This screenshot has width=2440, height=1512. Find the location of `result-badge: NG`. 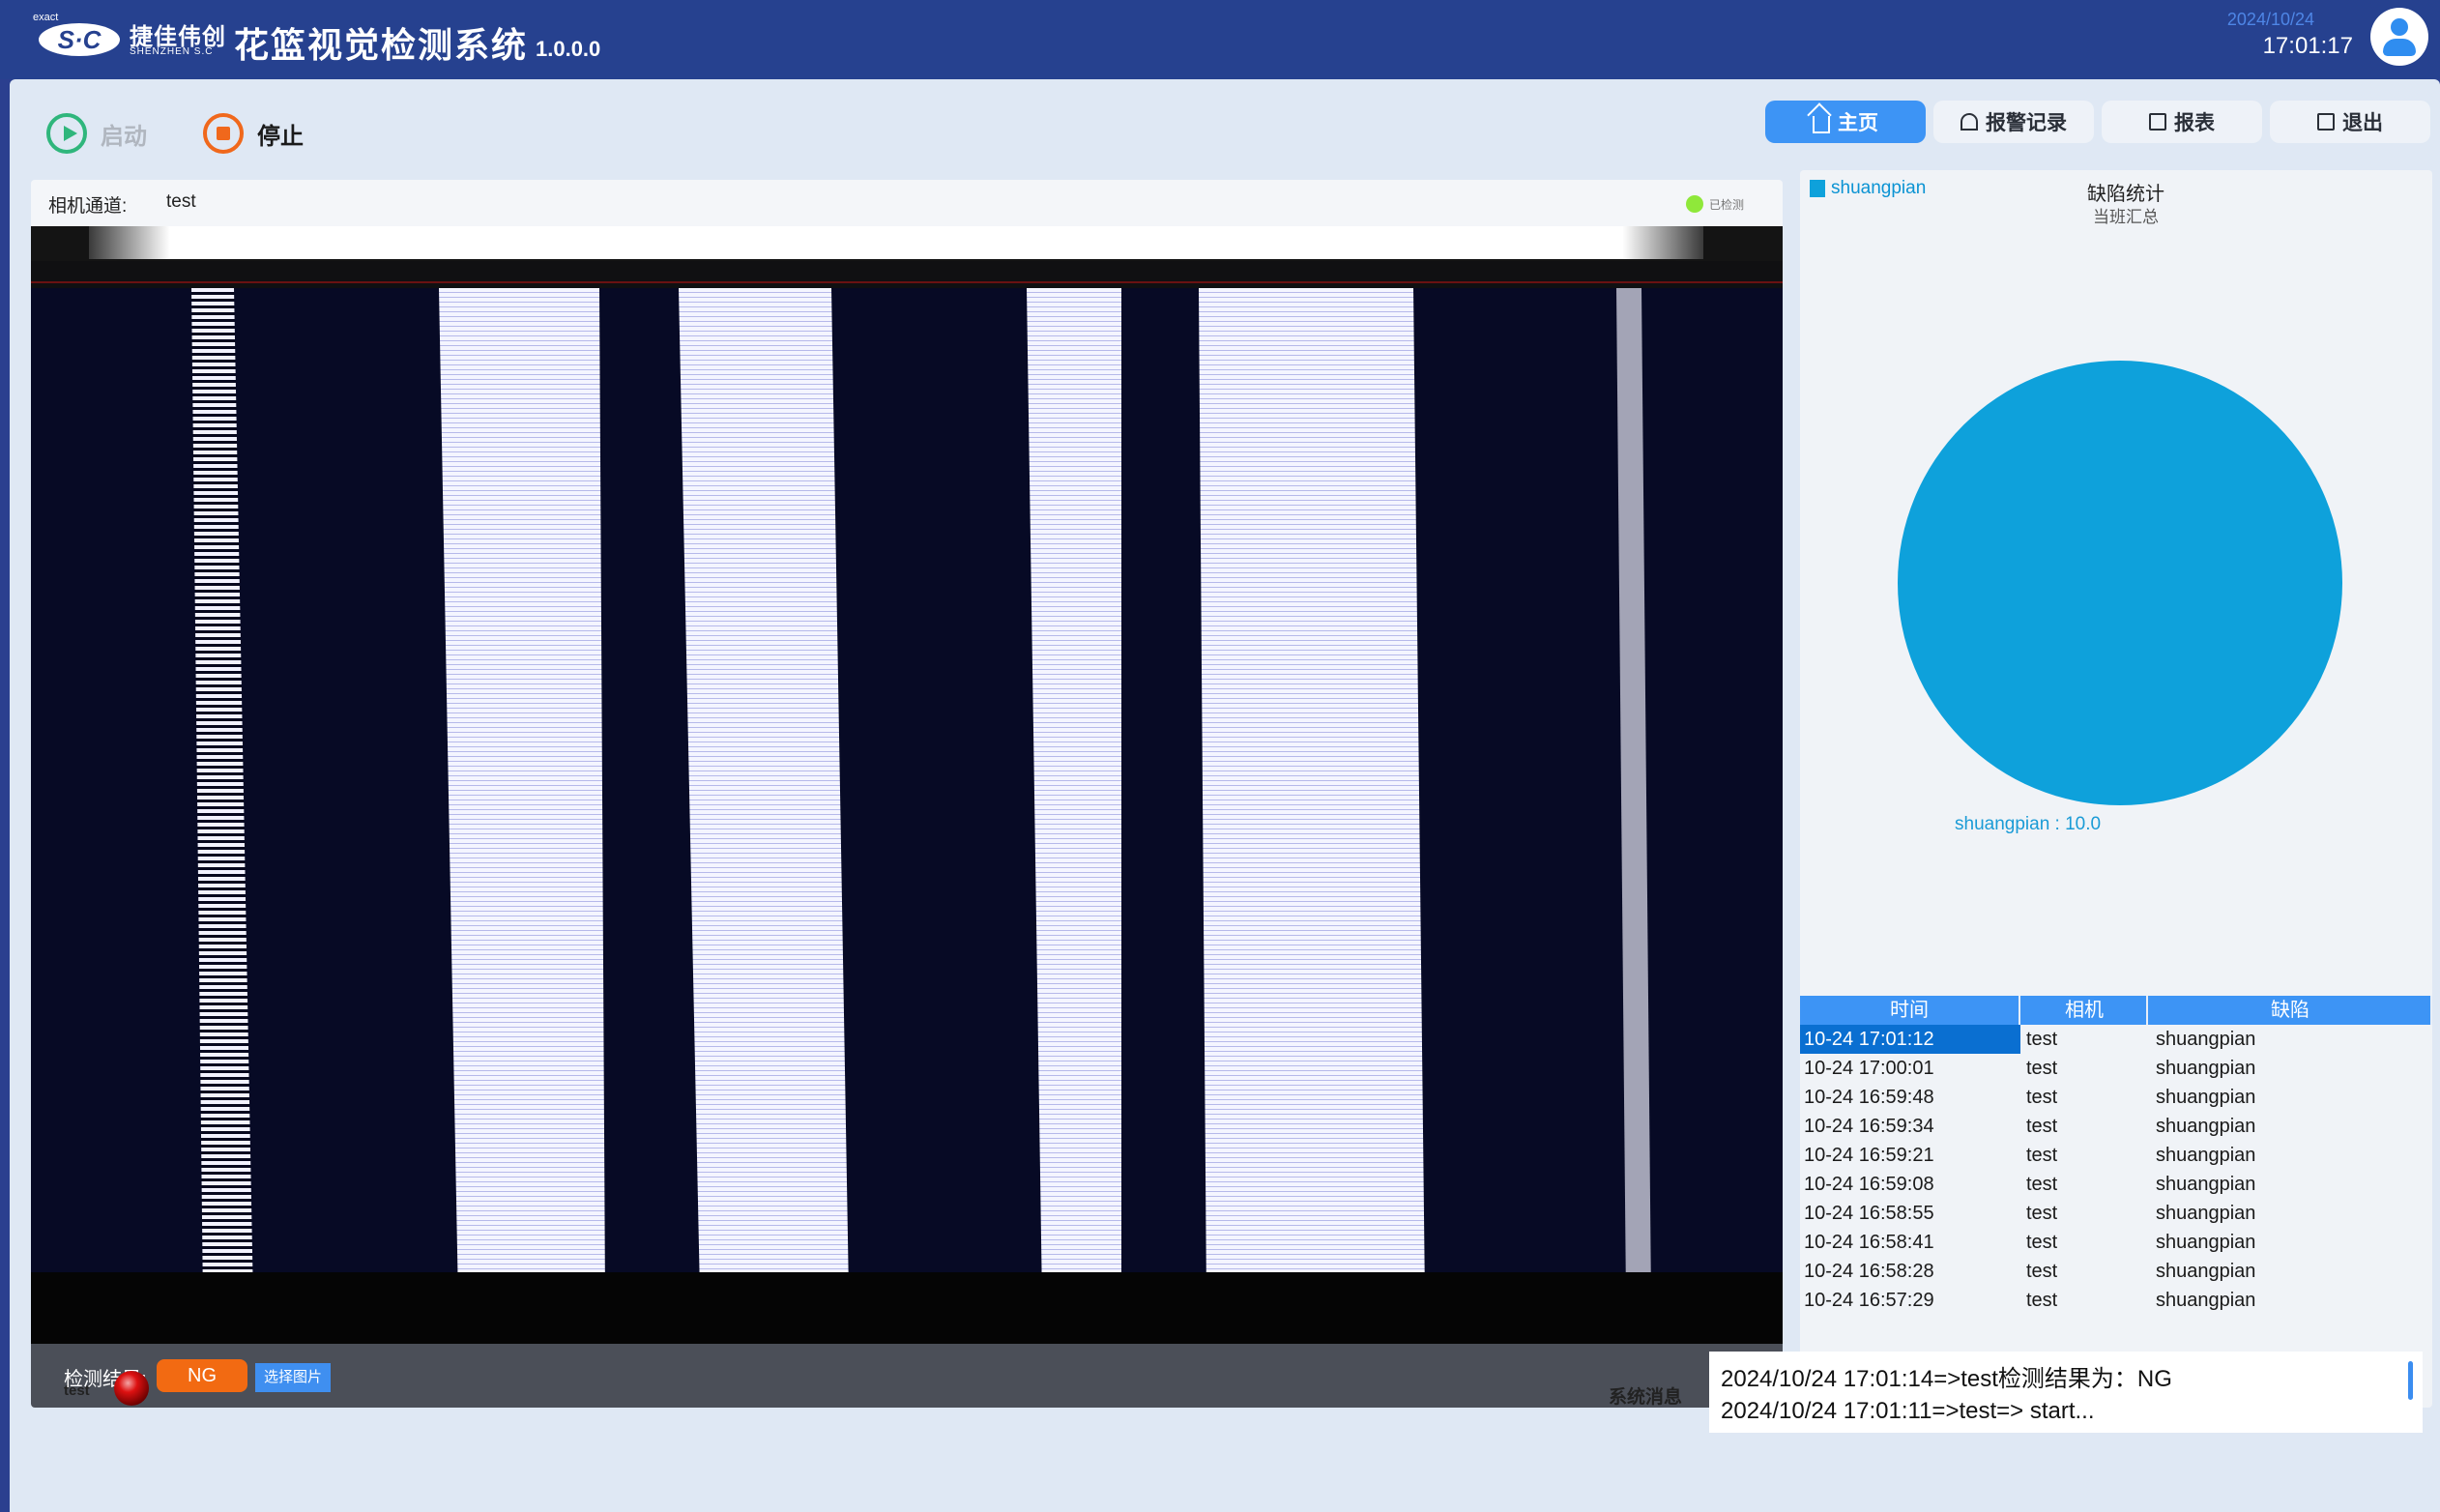

result-badge: NG is located at coordinates (202, 1375).